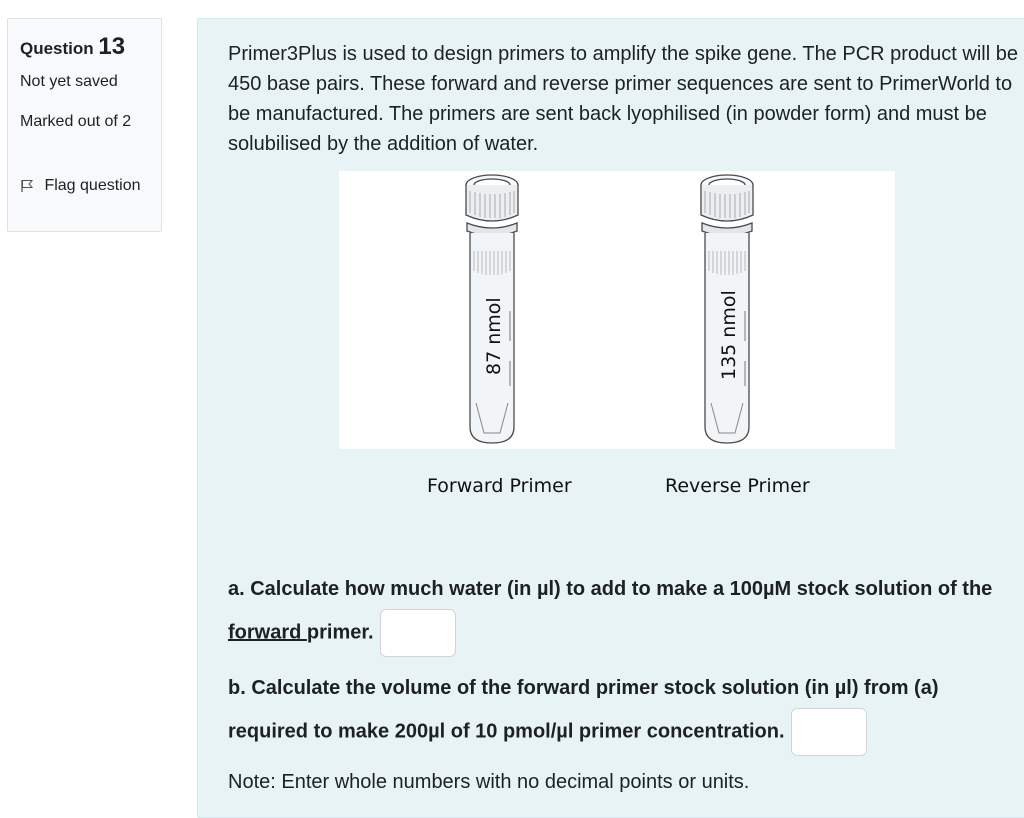 The image size is (1024, 818). Describe the element at coordinates (494, 336) in the screenshot. I see `forward-tube-label: 87 nmol` at that location.